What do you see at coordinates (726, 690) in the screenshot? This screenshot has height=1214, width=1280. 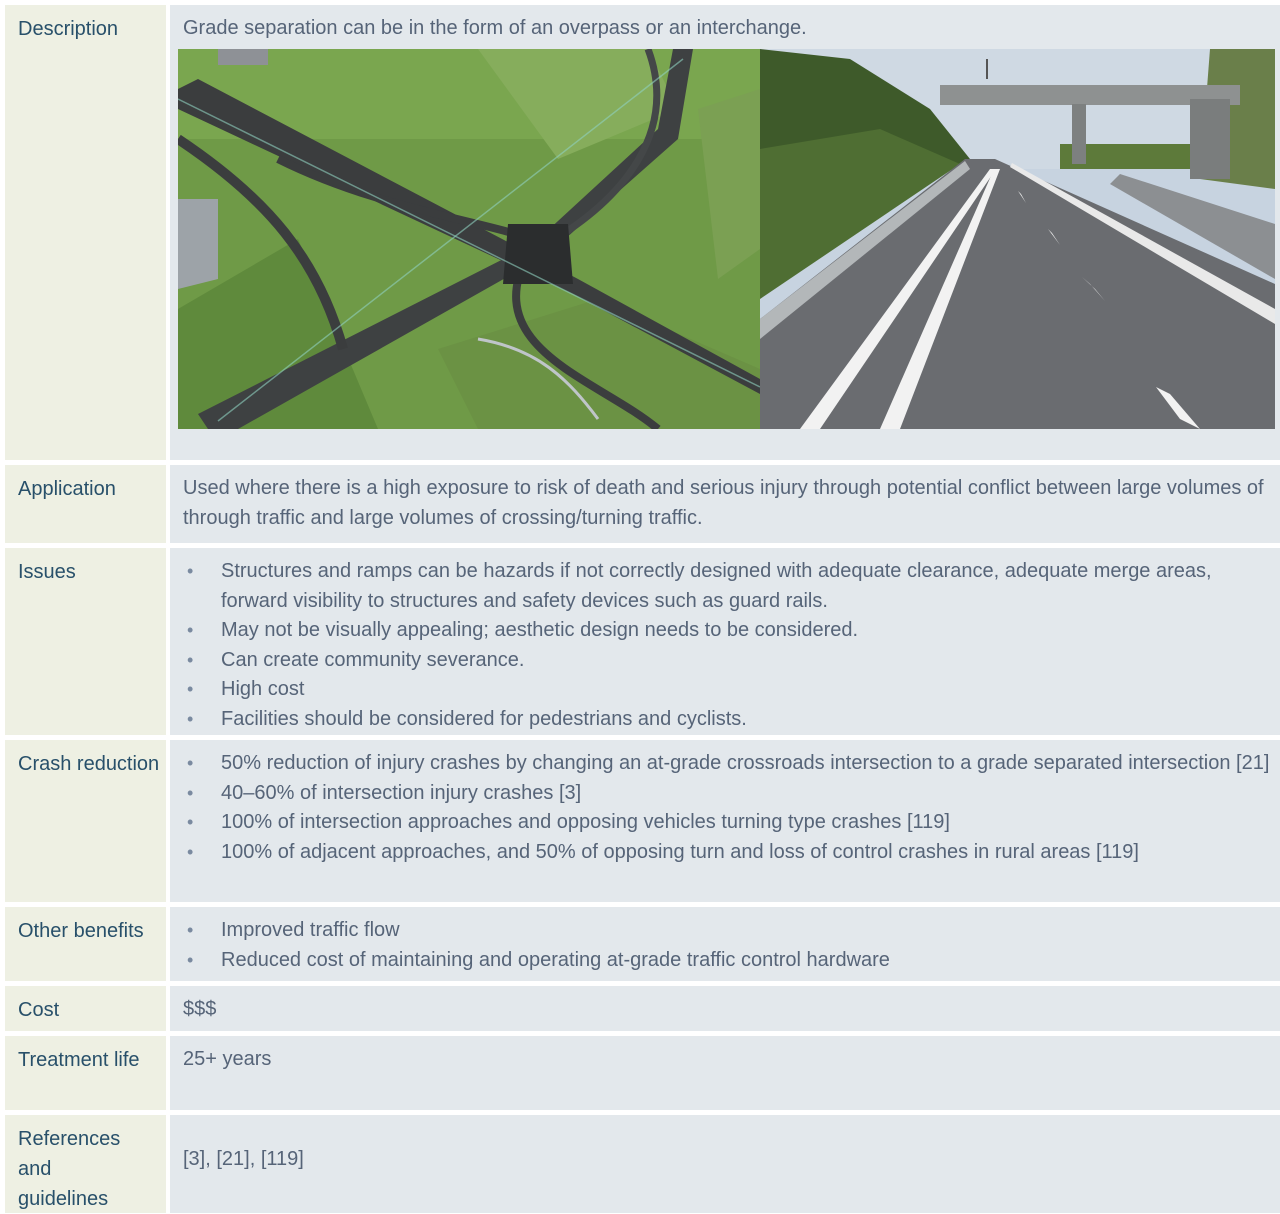 I see `list-item: • High cost` at bounding box center [726, 690].